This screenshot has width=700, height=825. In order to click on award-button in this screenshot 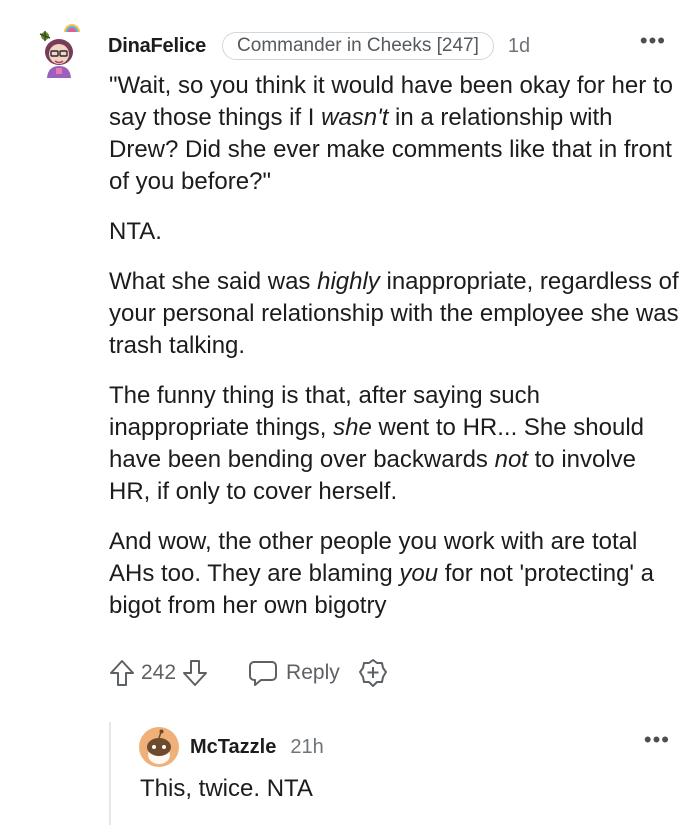, I will do `click(373, 673)`.